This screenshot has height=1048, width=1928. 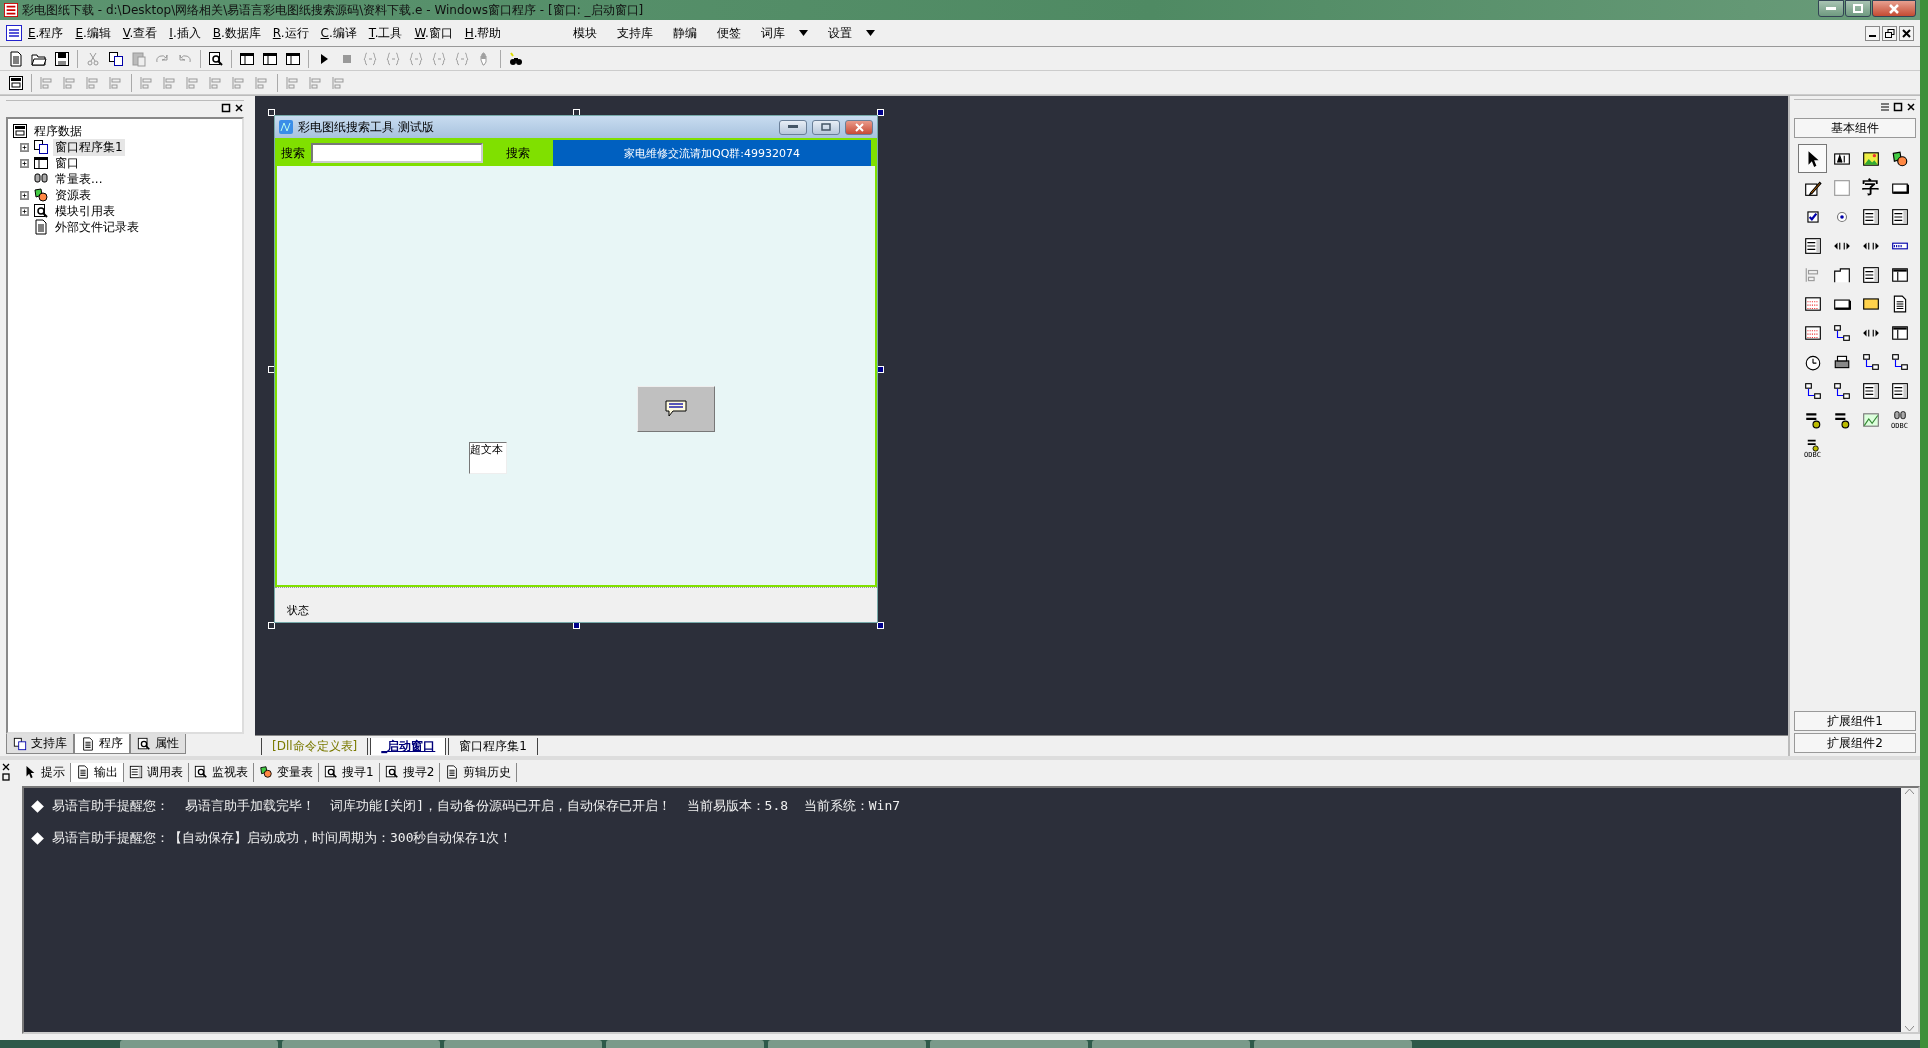 What do you see at coordinates (16, 82) in the screenshot?
I see `form-icon` at bounding box center [16, 82].